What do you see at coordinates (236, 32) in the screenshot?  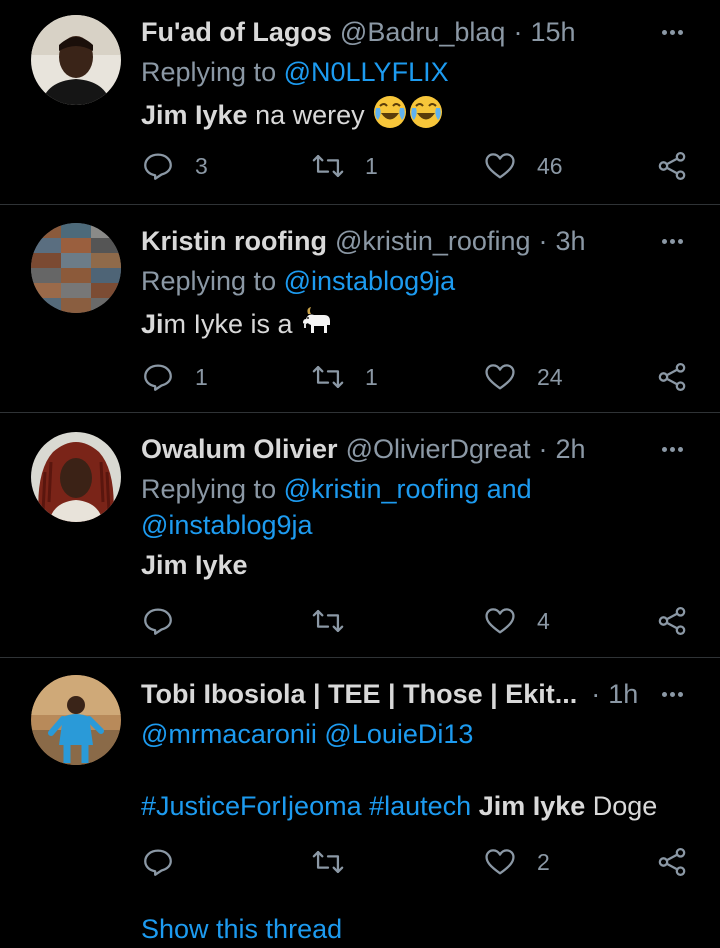 I see `author-name: Fu'ad of Lagos` at bounding box center [236, 32].